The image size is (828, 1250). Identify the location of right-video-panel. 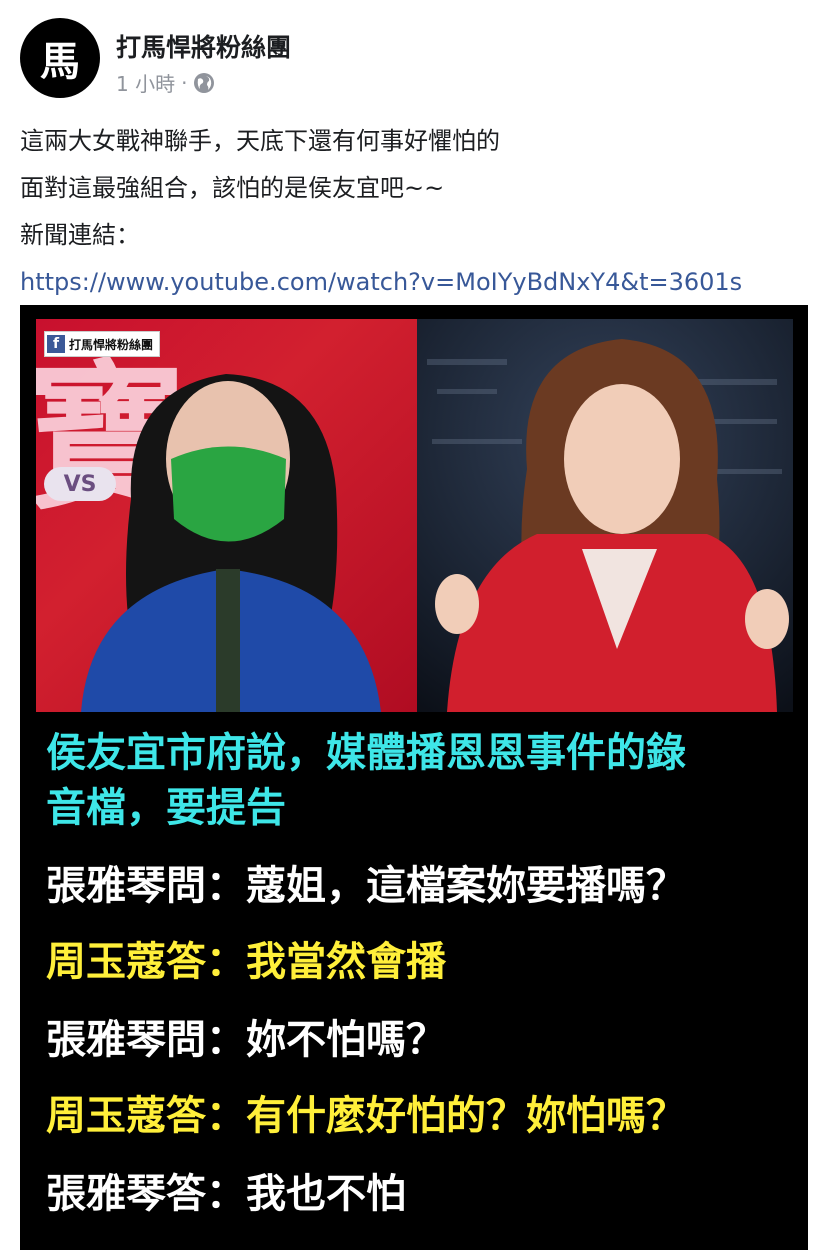
(605, 515).